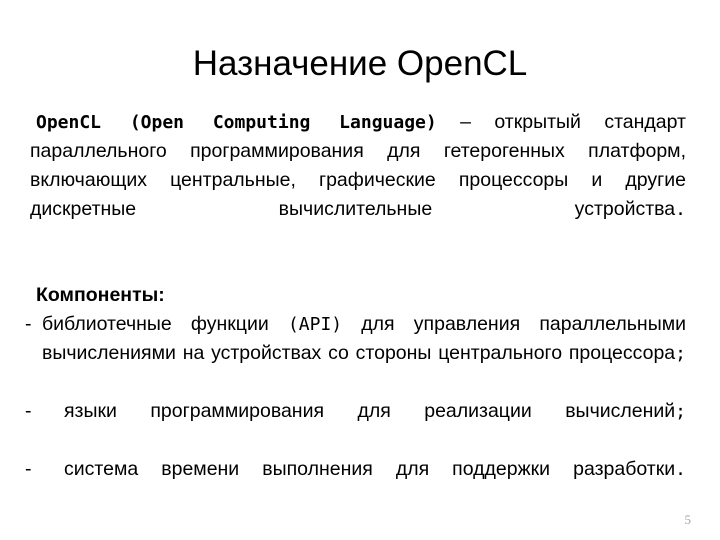  I want to click on intro-dash: –, so click(465, 122).